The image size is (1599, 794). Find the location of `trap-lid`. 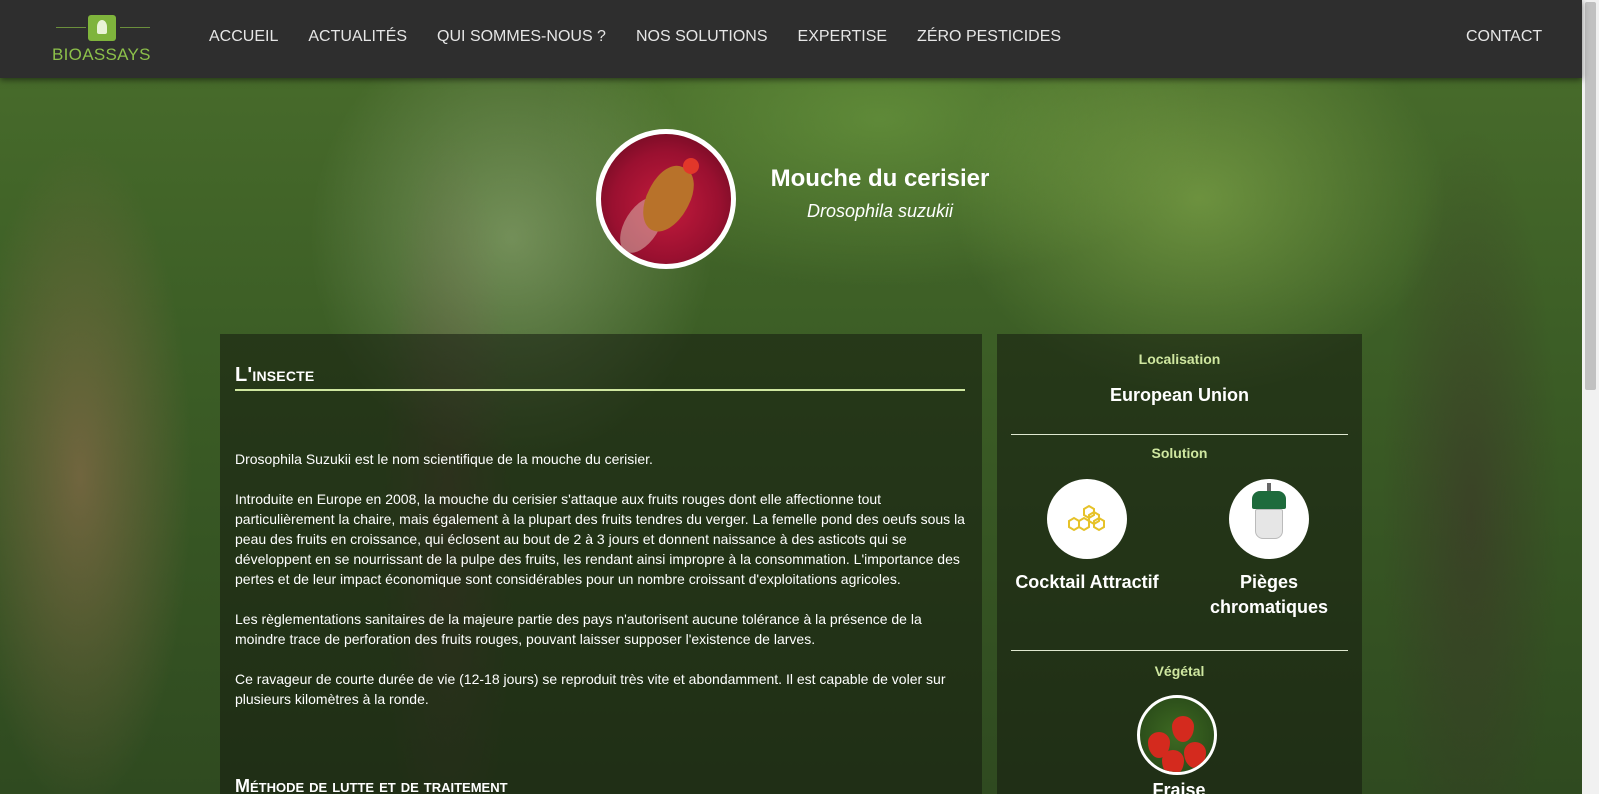

trap-lid is located at coordinates (1269, 500).